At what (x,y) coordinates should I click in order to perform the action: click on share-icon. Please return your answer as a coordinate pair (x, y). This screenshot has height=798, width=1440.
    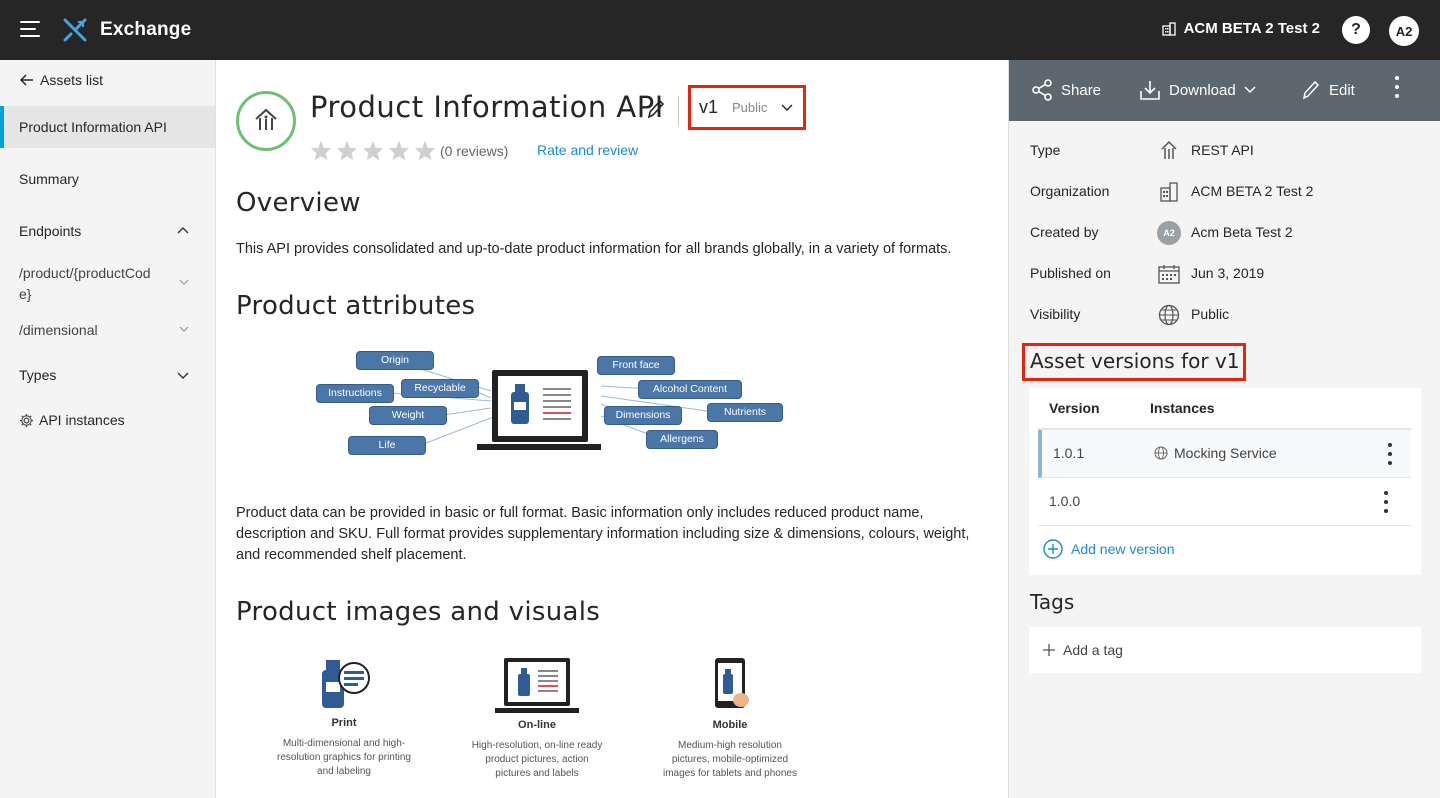
    Looking at the image, I should click on (1042, 90).